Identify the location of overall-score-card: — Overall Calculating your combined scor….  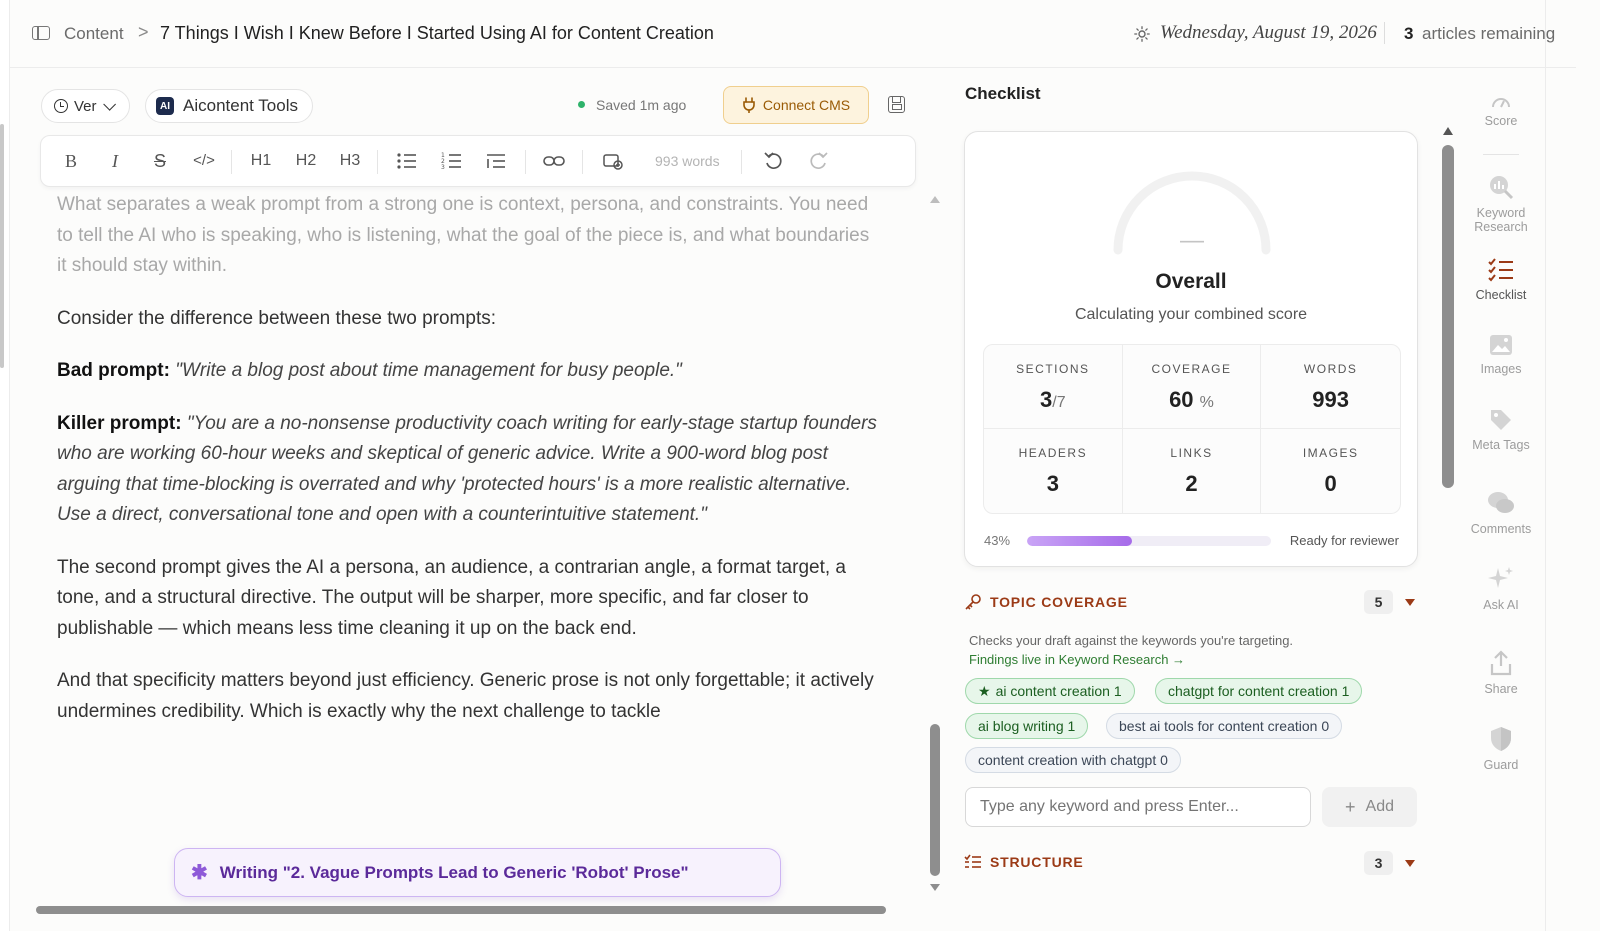
(1191, 349).